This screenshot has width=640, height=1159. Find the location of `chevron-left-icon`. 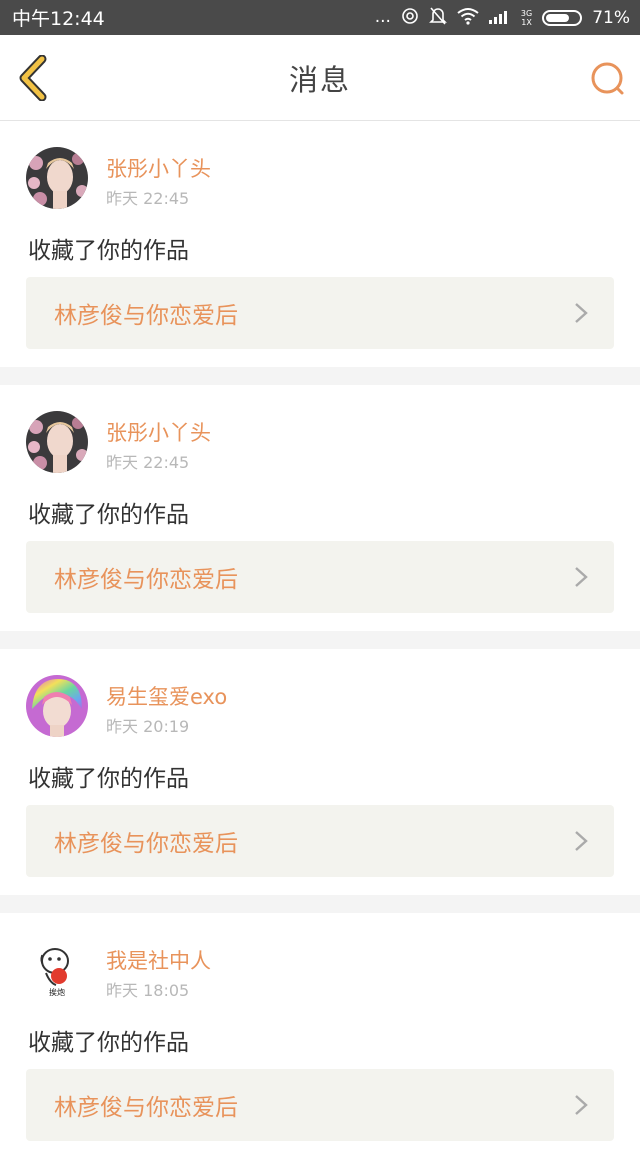

chevron-left-icon is located at coordinates (33, 78).